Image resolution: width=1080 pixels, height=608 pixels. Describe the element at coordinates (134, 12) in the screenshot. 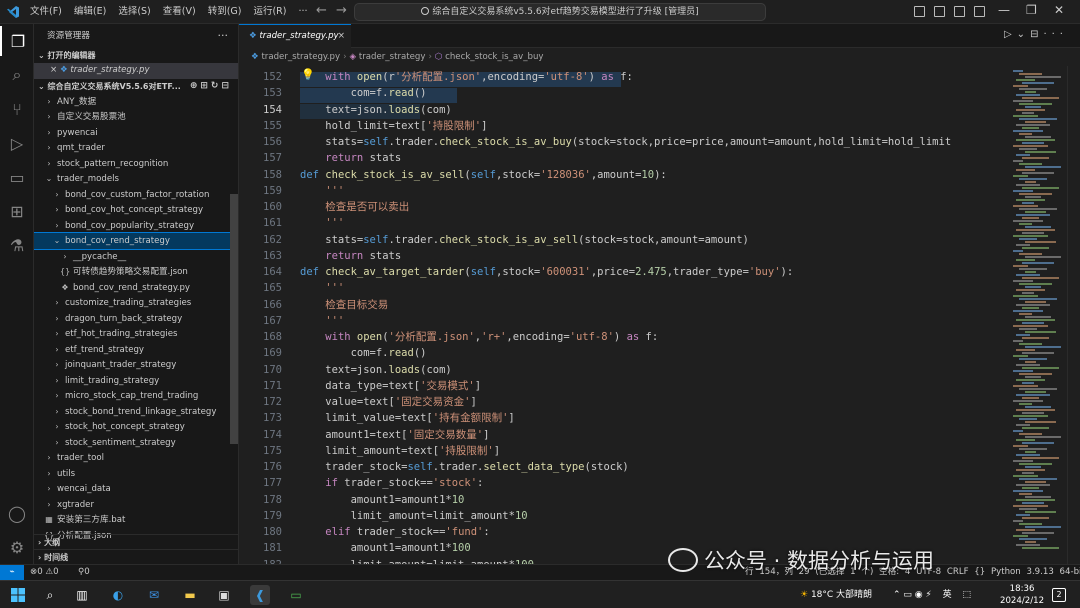

I see `menu-item: 选择(S)` at that location.